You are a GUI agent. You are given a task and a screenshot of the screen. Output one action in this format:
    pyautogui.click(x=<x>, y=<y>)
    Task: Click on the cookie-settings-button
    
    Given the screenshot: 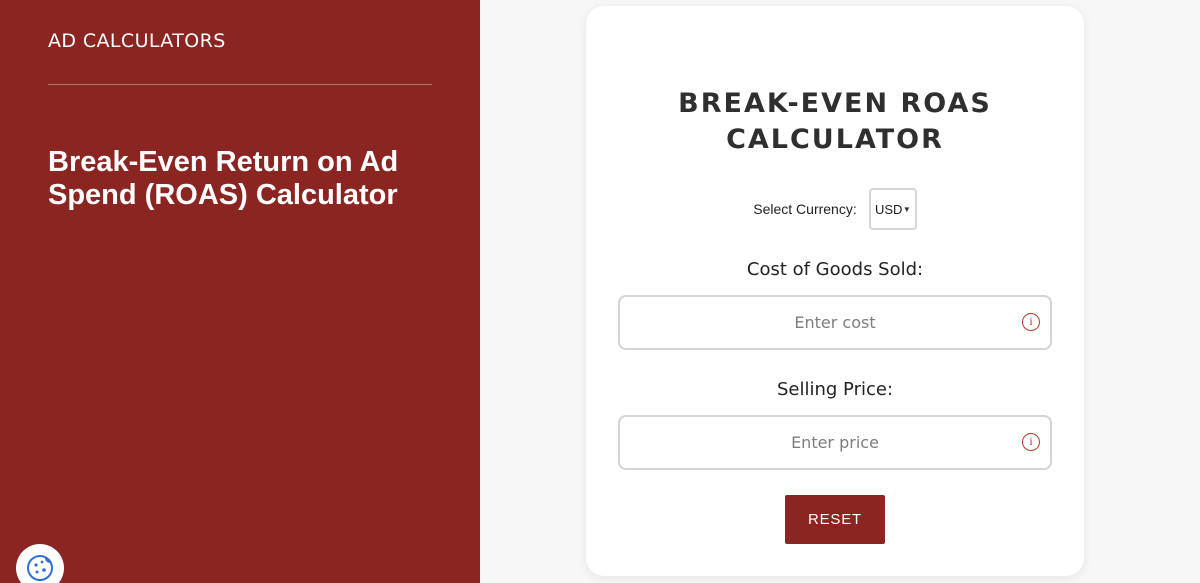 What is the action you would take?
    pyautogui.click(x=40, y=563)
    